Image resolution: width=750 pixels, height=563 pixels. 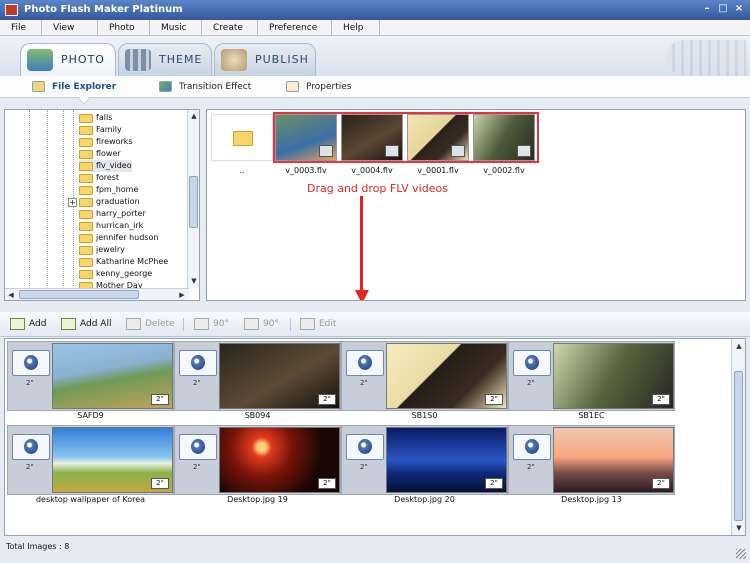 What do you see at coordinates (591, 499) in the screenshot?
I see `storyboard-caption: Desktop.jpg 13` at bounding box center [591, 499].